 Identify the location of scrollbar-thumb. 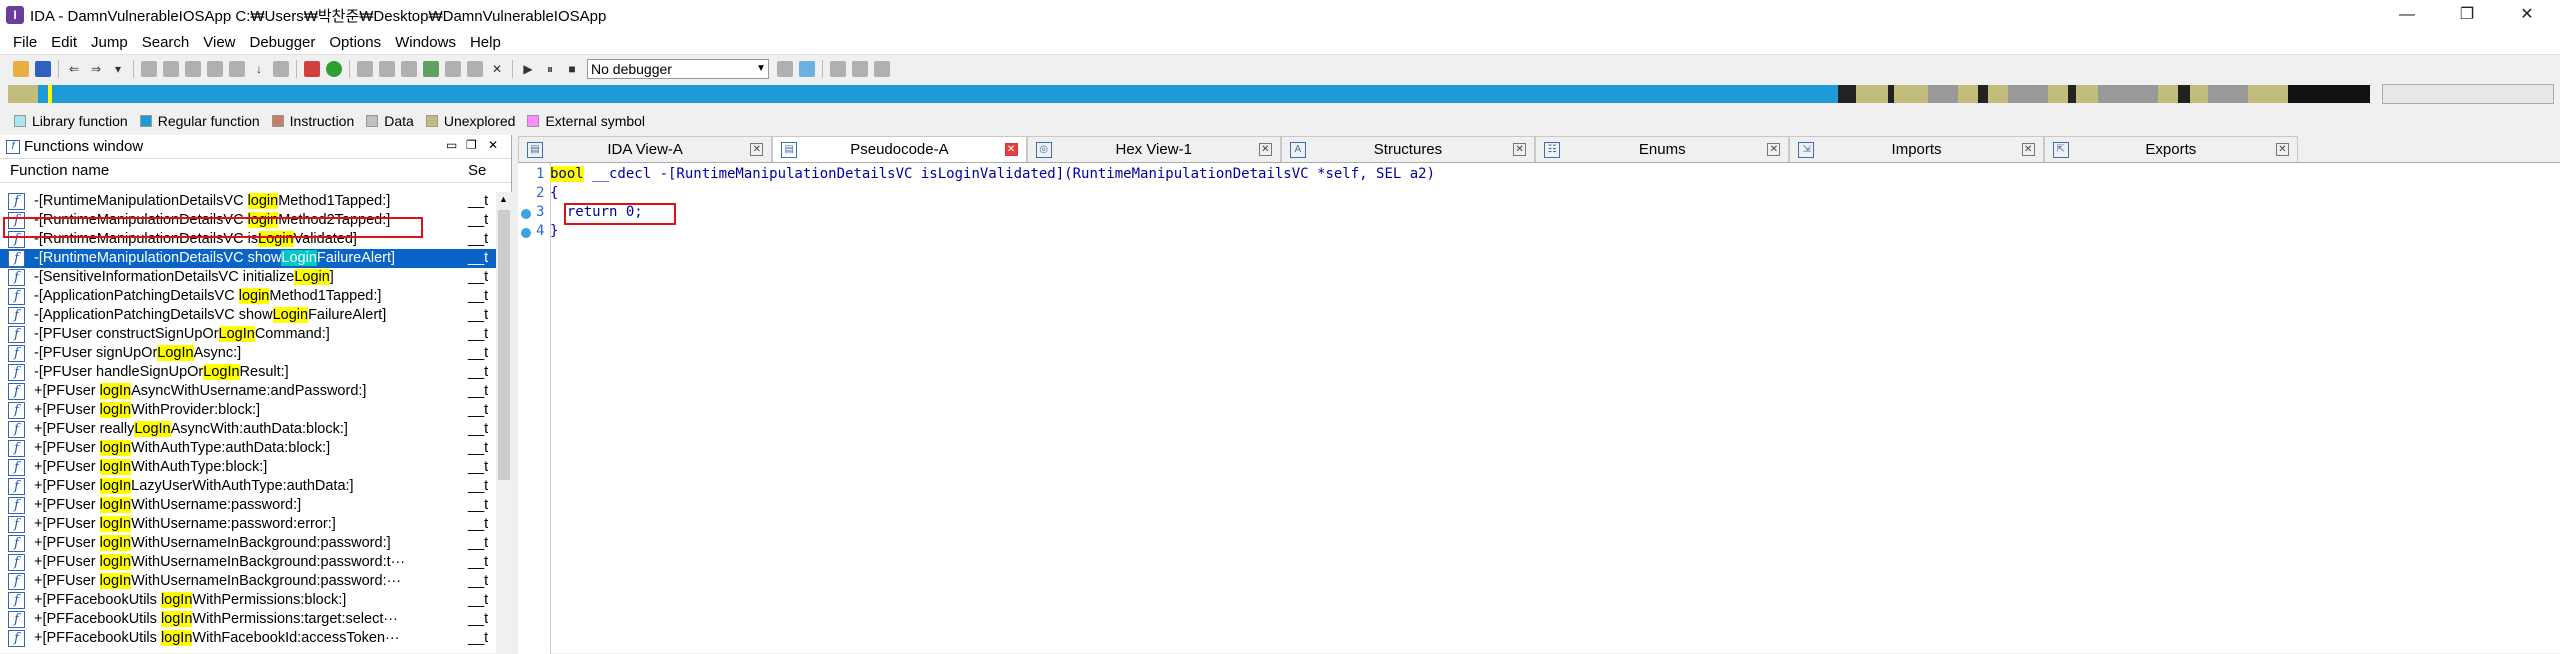
(504, 345).